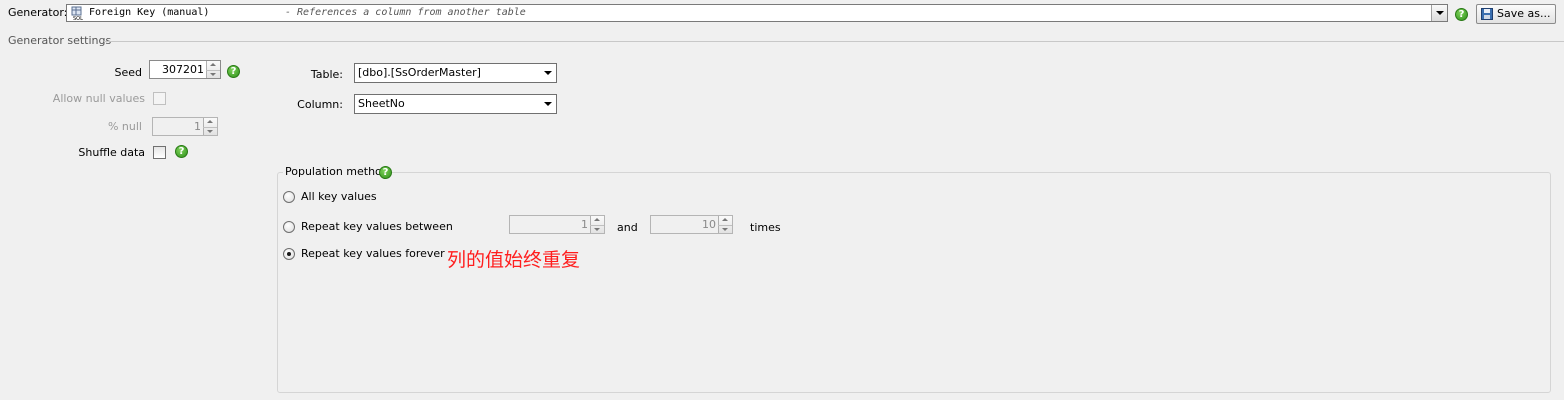 The image size is (1564, 400). What do you see at coordinates (1487, 14) in the screenshot?
I see `floppy-disk-icon` at bounding box center [1487, 14].